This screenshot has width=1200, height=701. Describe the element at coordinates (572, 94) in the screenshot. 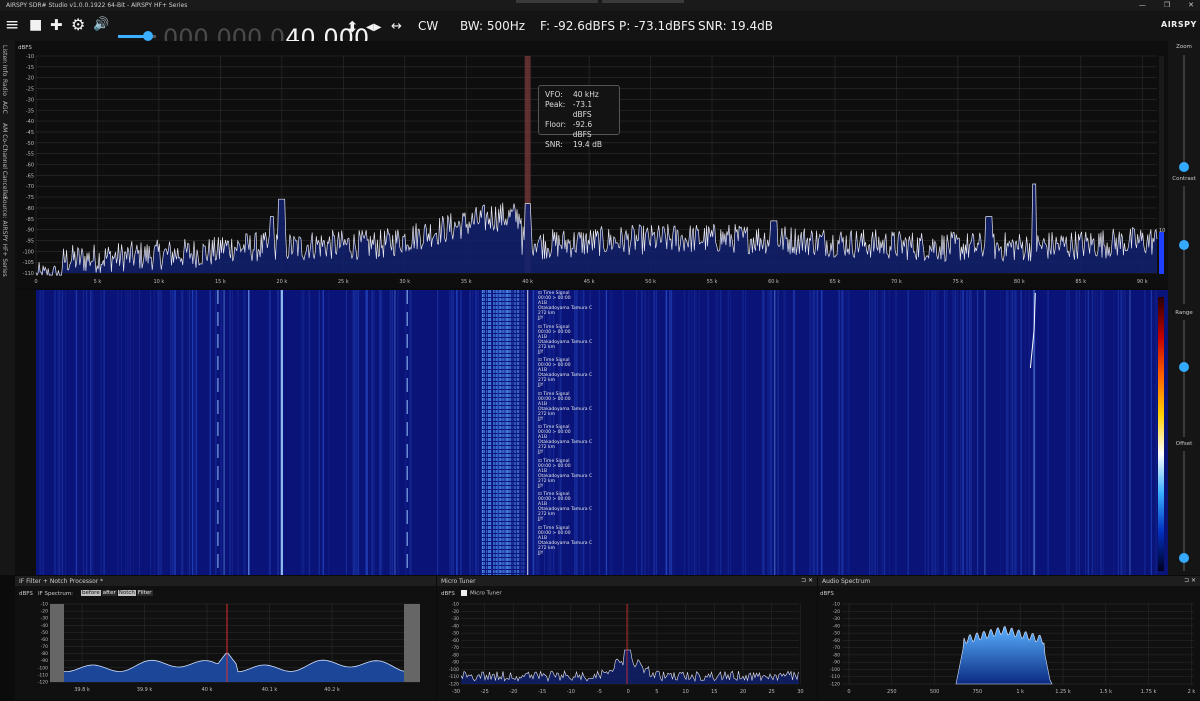

I see `tooltip-vfo: VFO: 40 kHz` at that location.